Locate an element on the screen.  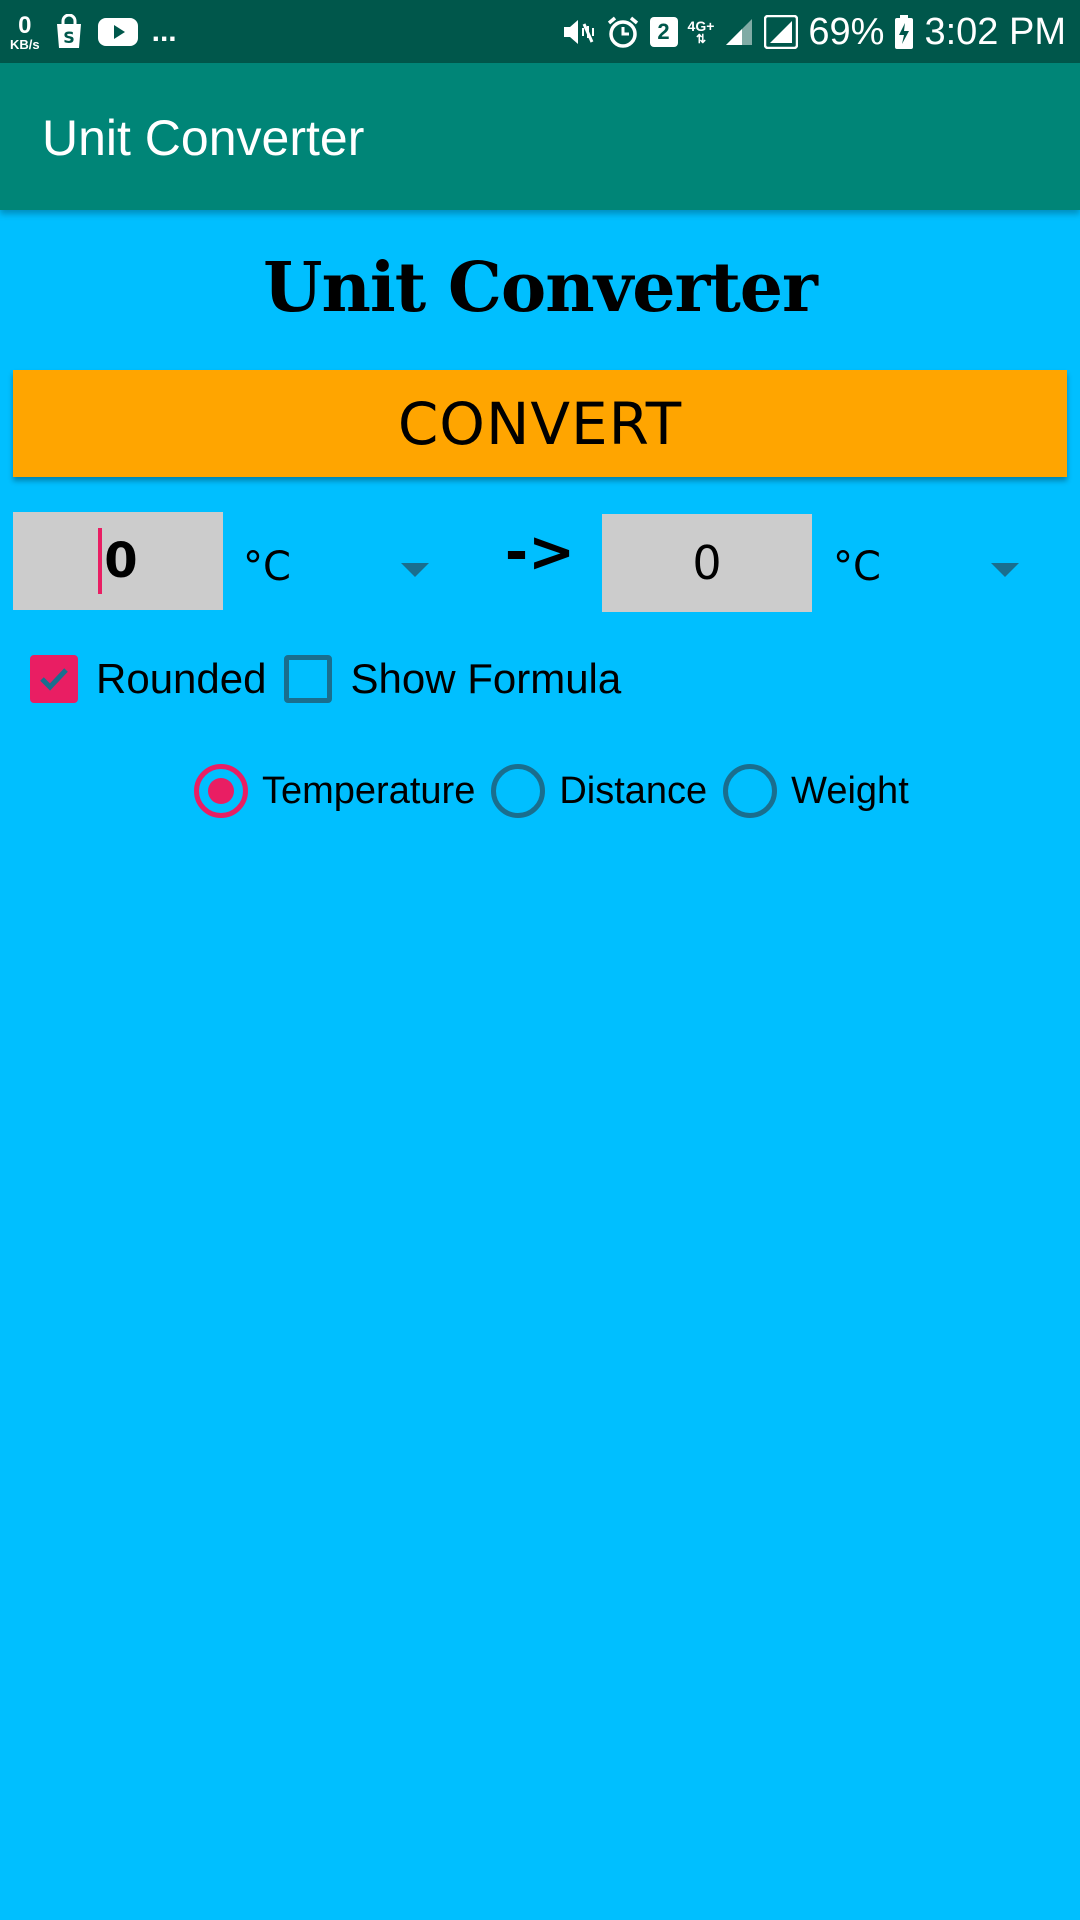
from-unit-label: °C is located at coordinates (267, 567).